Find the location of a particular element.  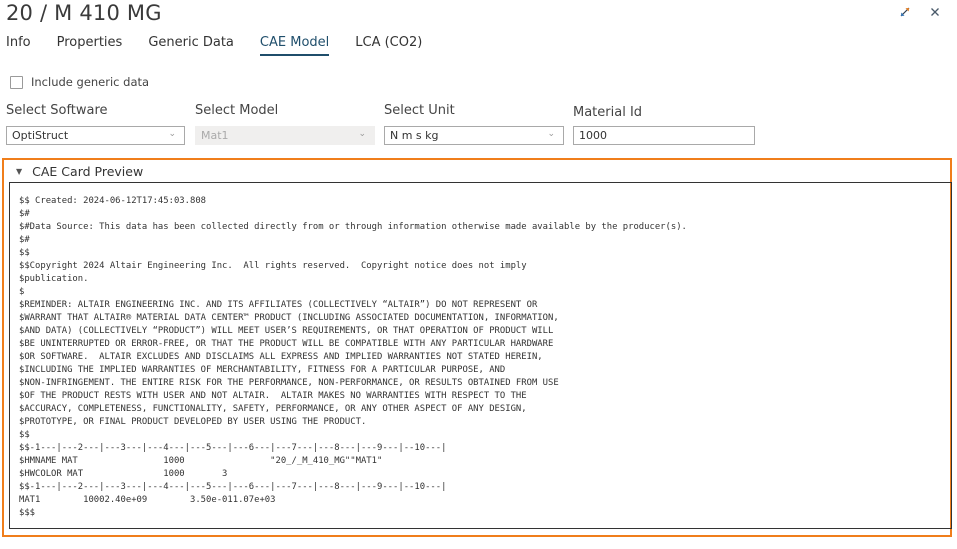

expand-arrows-icon is located at coordinates (905, 12).